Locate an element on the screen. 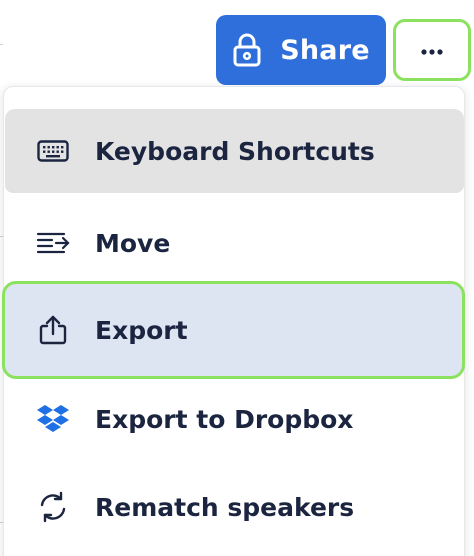  more-horizontal-icon is located at coordinates (432, 50).